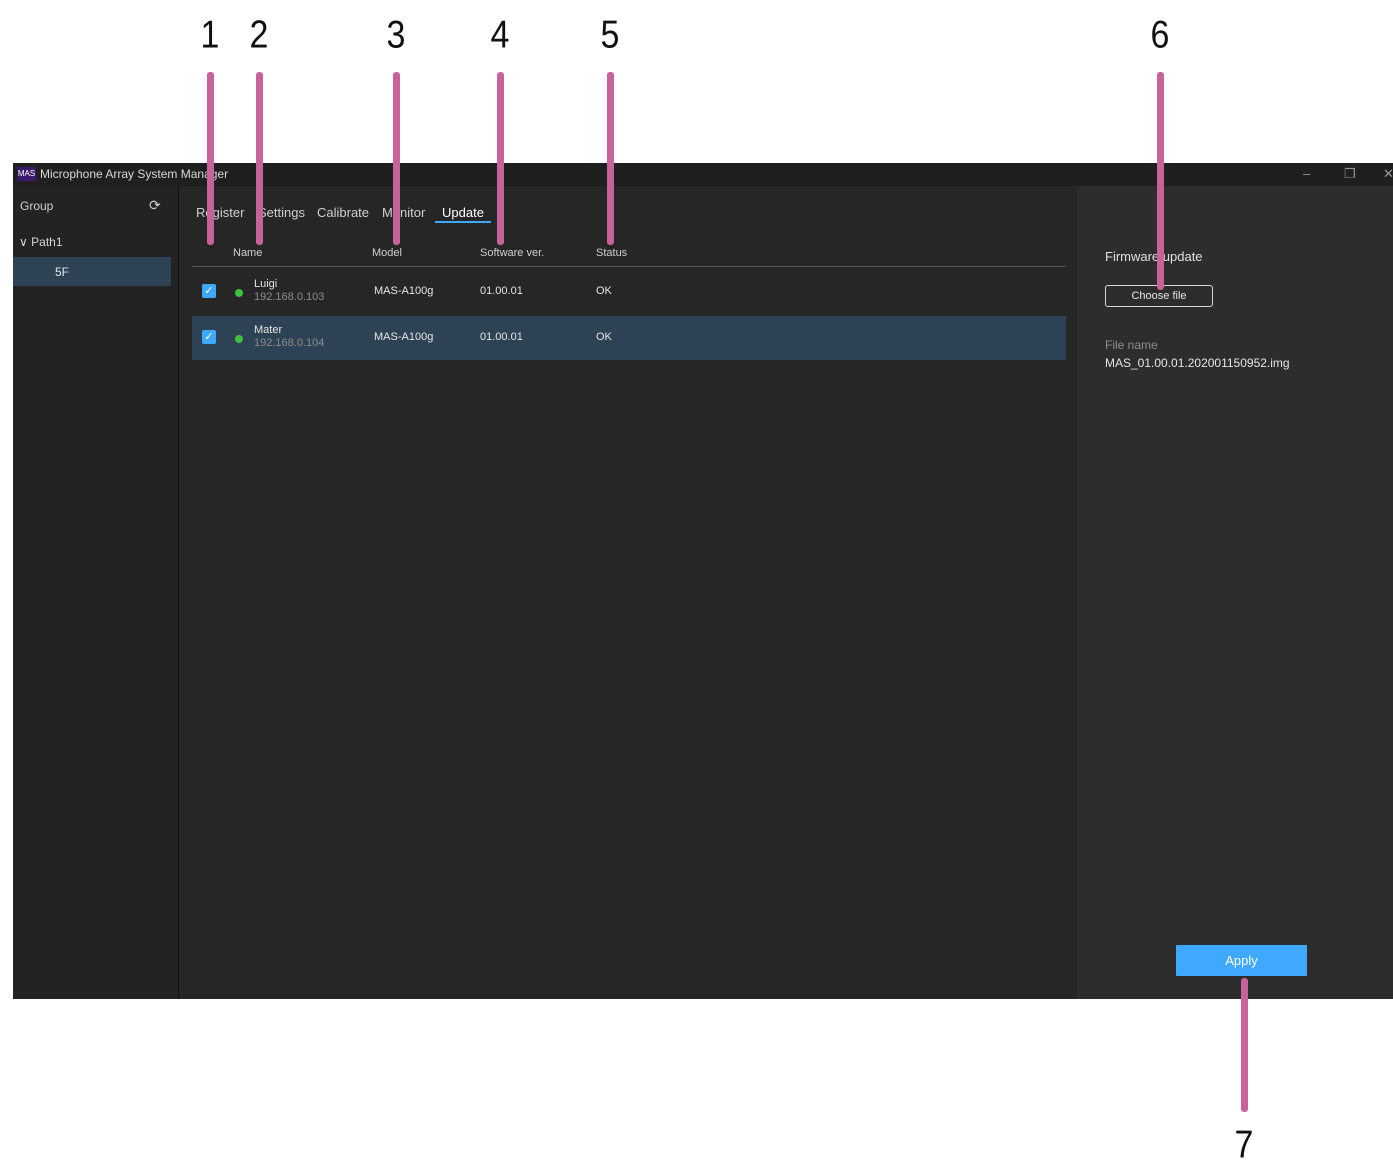 The height and width of the screenshot is (1167, 1393). What do you see at coordinates (403, 212) in the screenshot?
I see `tab-monitor: Monitor` at bounding box center [403, 212].